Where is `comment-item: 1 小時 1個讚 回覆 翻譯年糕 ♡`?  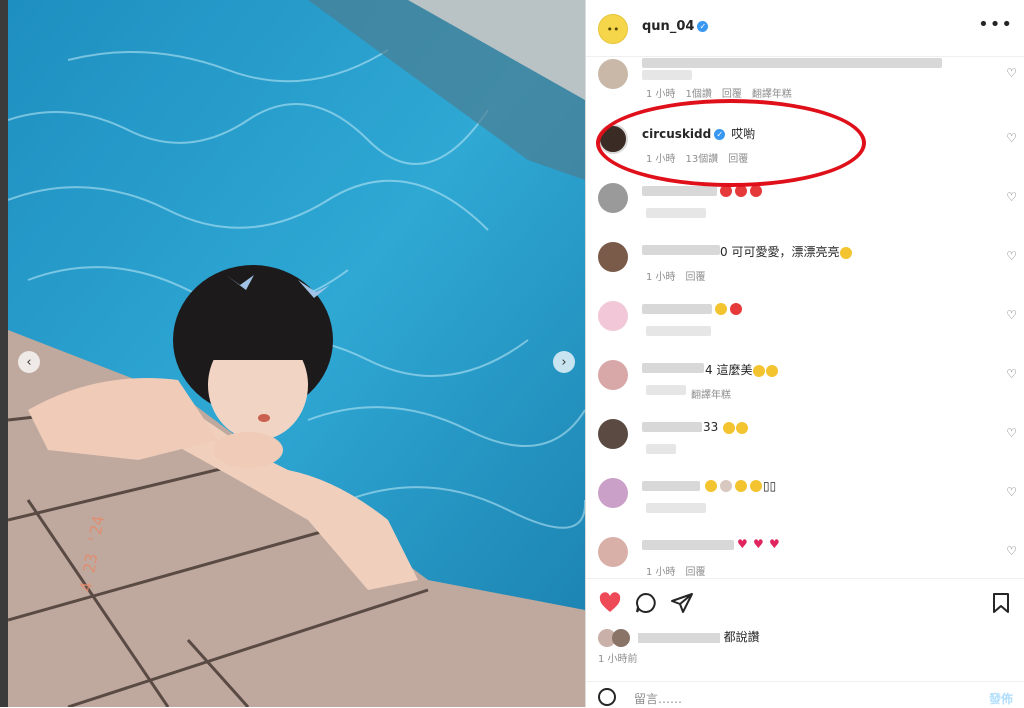 comment-item: 1 小時 1個讚 回覆 翻譯年糕 ♡ is located at coordinates (805, 84).